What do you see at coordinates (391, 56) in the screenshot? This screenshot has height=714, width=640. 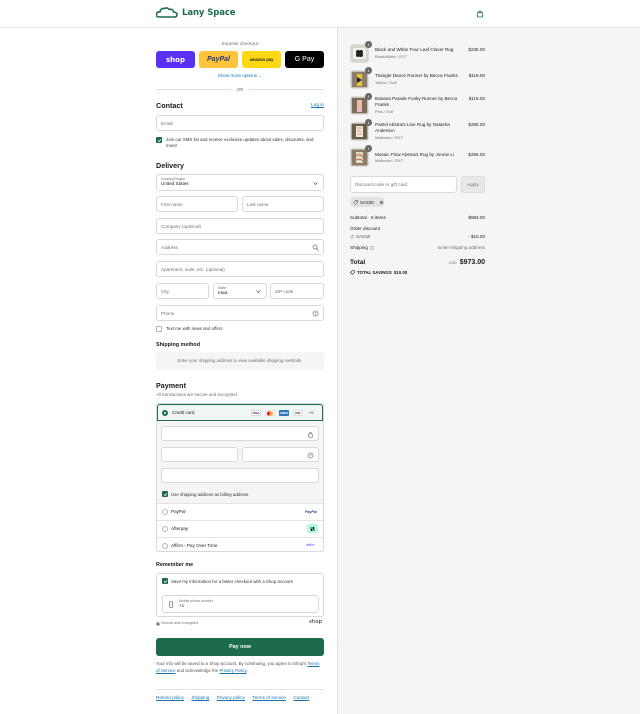 I see `item-variant: Black/White / 5'X7'` at bounding box center [391, 56].